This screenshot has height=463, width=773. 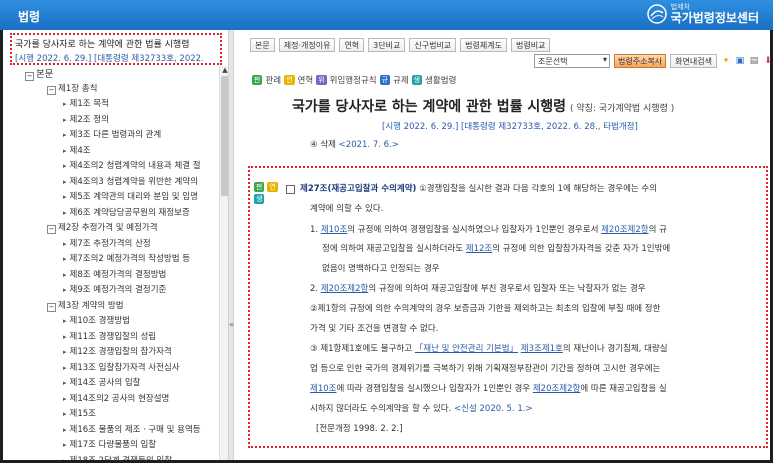 I want to click on toolbar-button: 3단비교, so click(x=387, y=45).